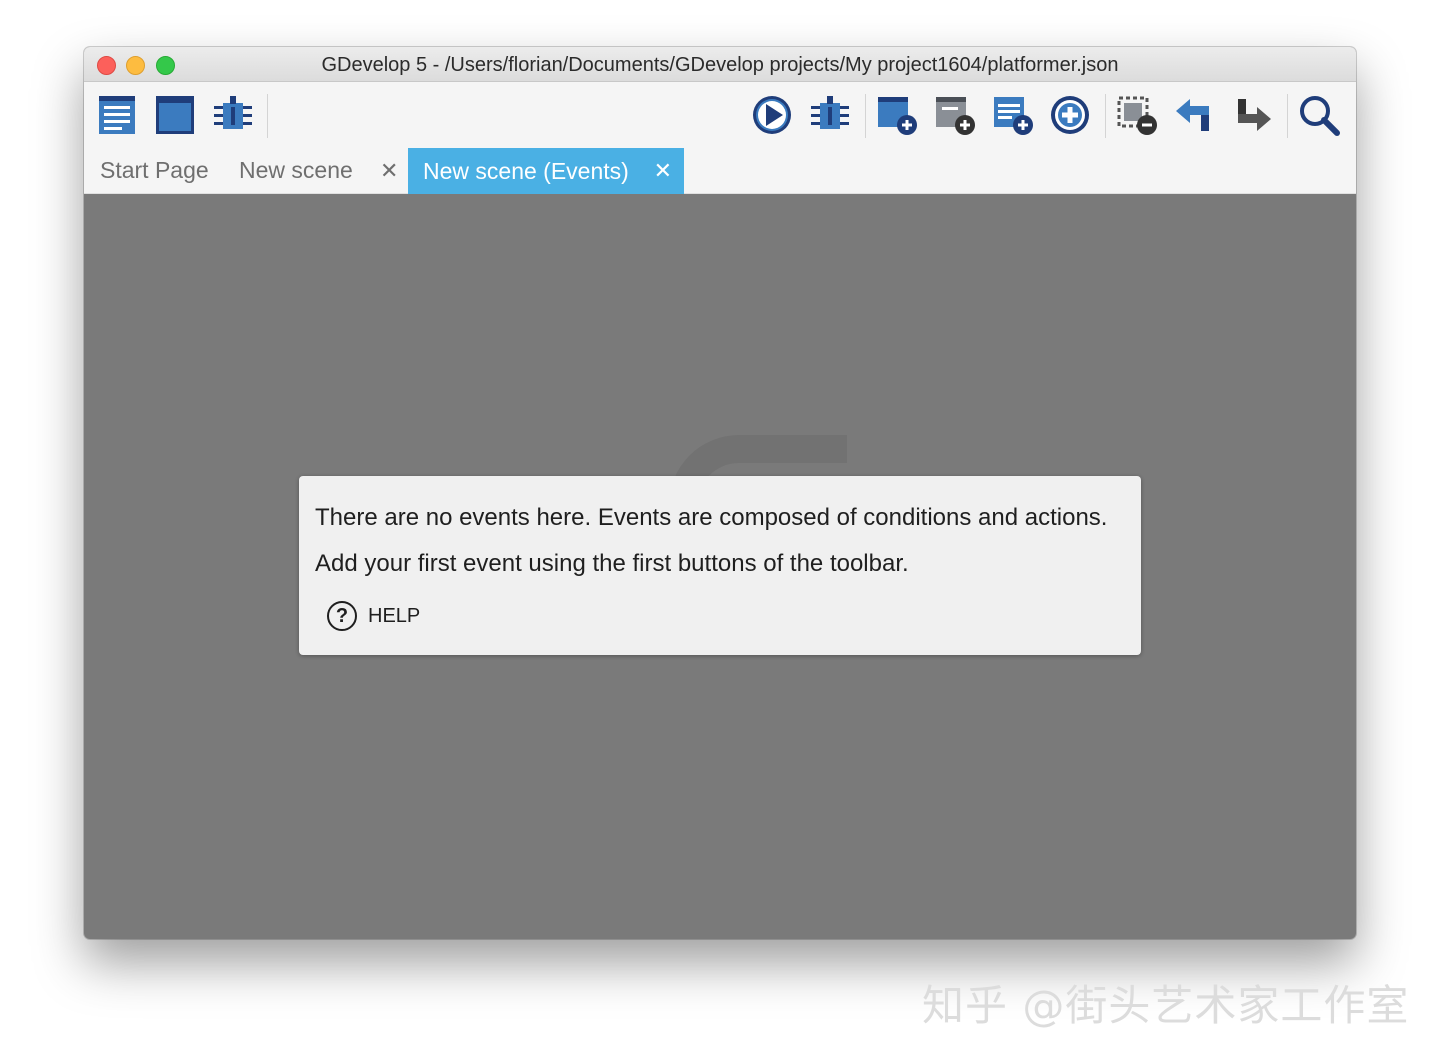 This screenshot has height=1059, width=1440. What do you see at coordinates (175, 115) in the screenshot?
I see `scene-icon` at bounding box center [175, 115].